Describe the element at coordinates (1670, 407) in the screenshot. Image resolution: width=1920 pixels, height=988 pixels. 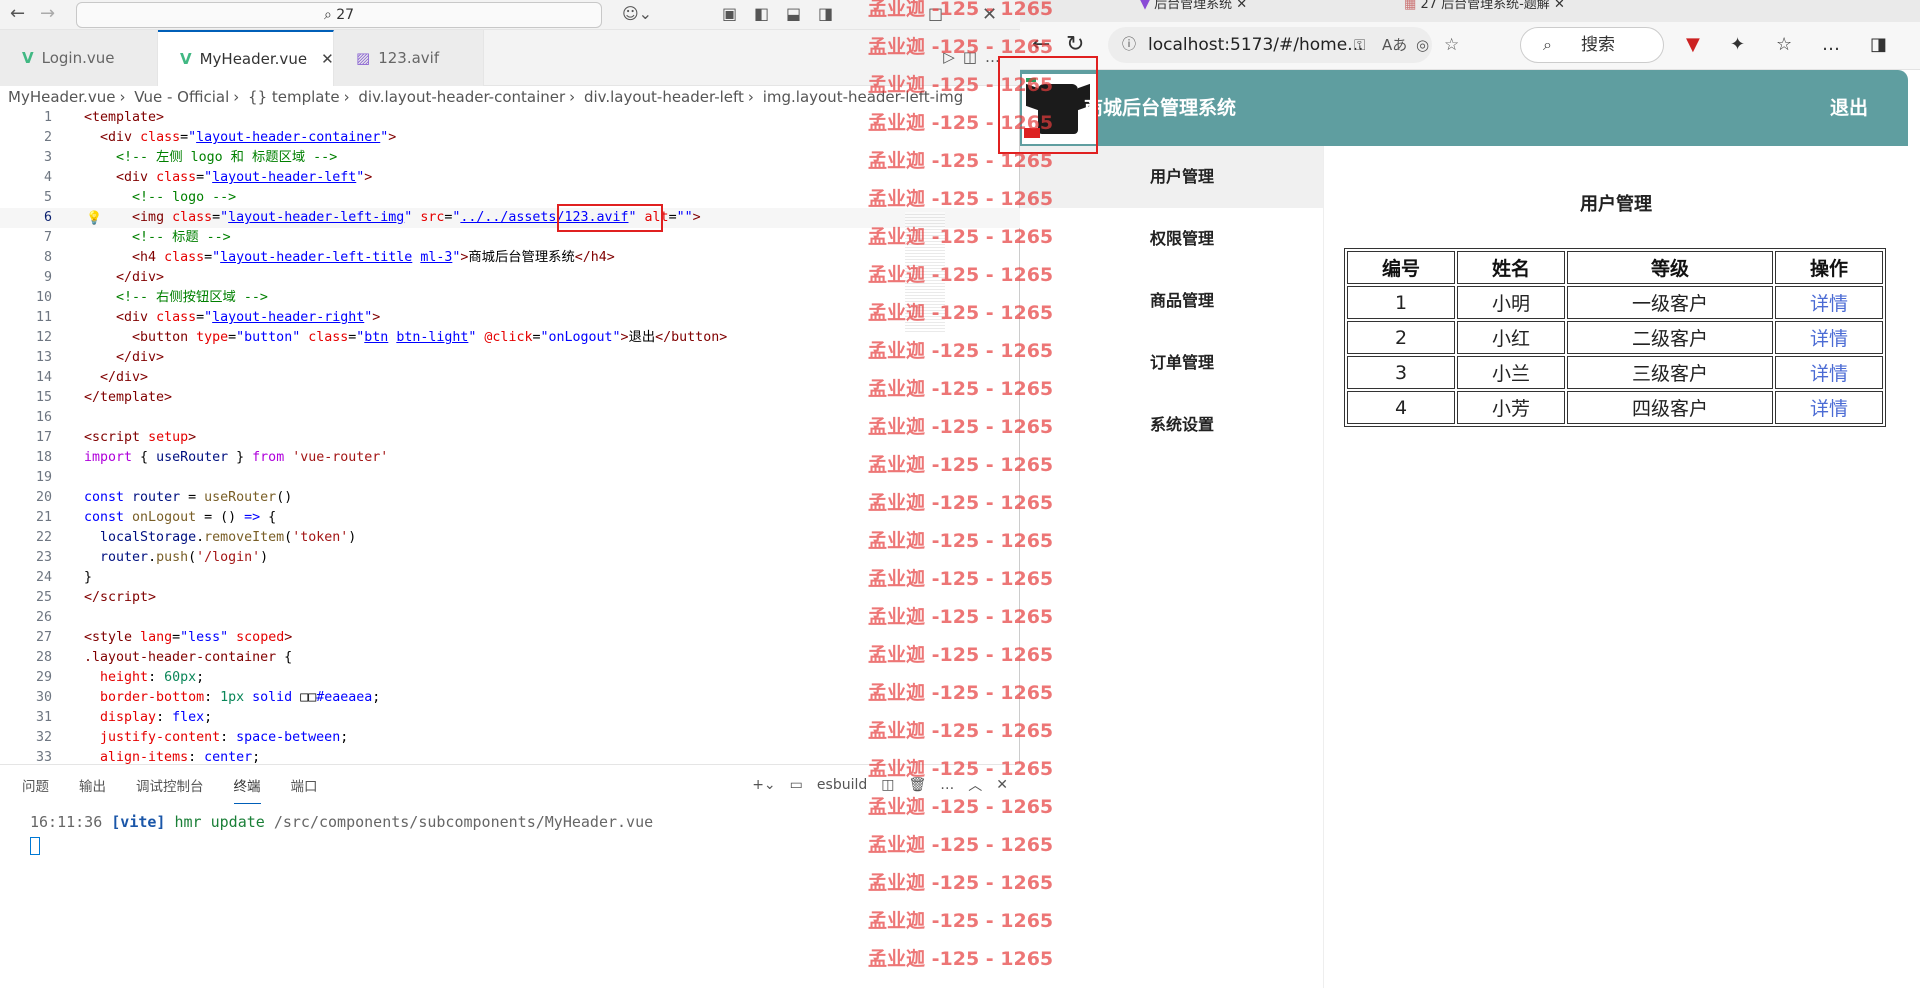
I see `cell-level: 四级客户` at that location.